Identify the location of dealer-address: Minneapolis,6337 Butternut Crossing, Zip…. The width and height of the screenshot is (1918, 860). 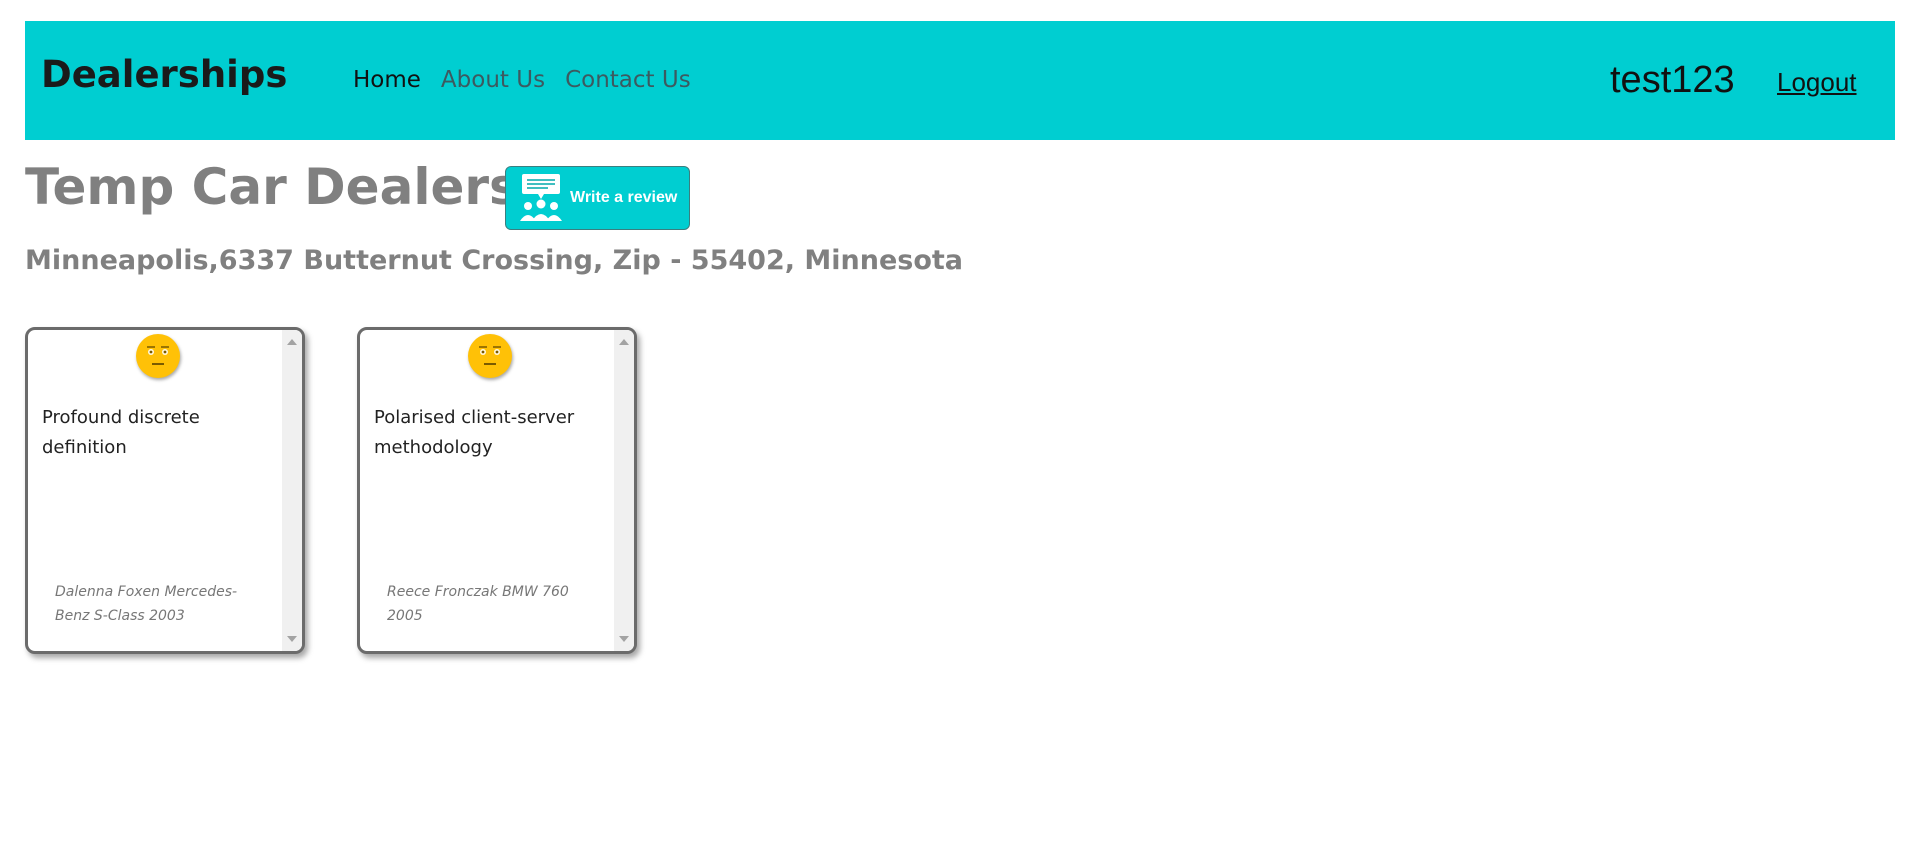
(494, 260).